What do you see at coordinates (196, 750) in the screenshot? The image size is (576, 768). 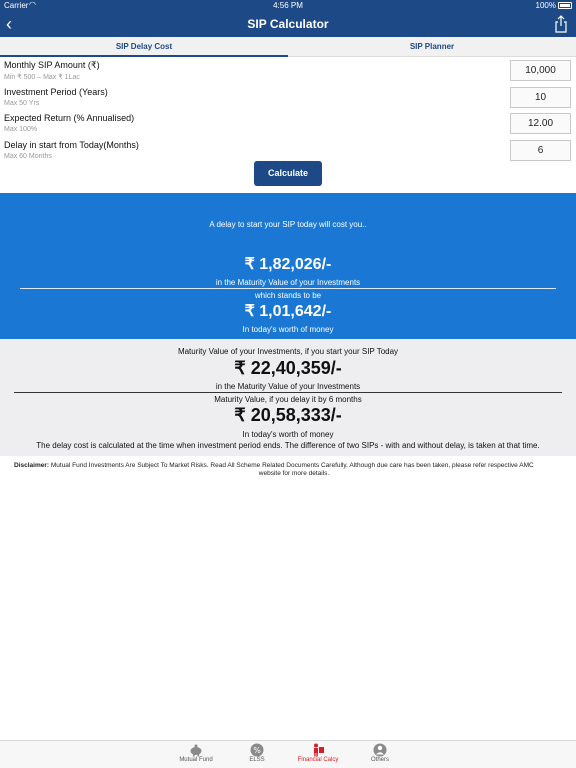 I see `piggy-bank-icon` at bounding box center [196, 750].